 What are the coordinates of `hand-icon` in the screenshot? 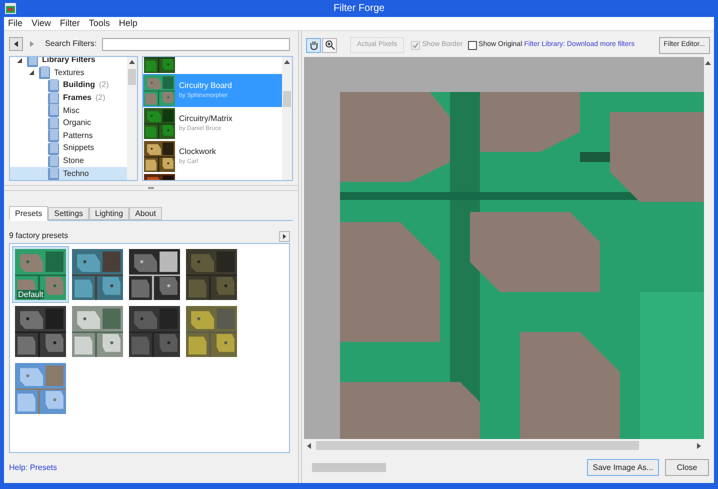 It's located at (313, 45).